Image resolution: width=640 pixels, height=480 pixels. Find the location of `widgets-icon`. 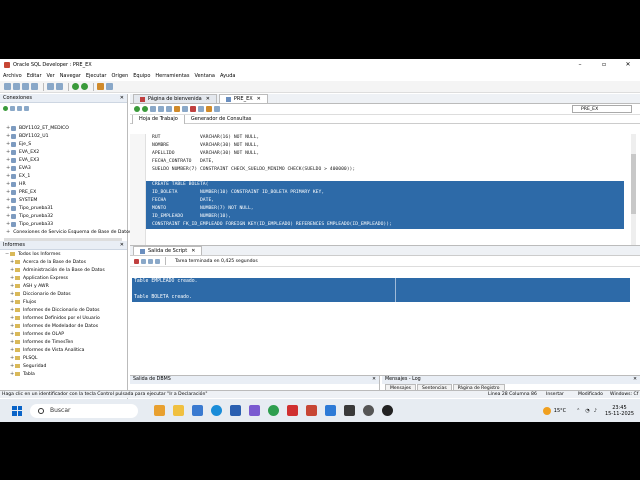

widgets-icon is located at coordinates (159, 410).